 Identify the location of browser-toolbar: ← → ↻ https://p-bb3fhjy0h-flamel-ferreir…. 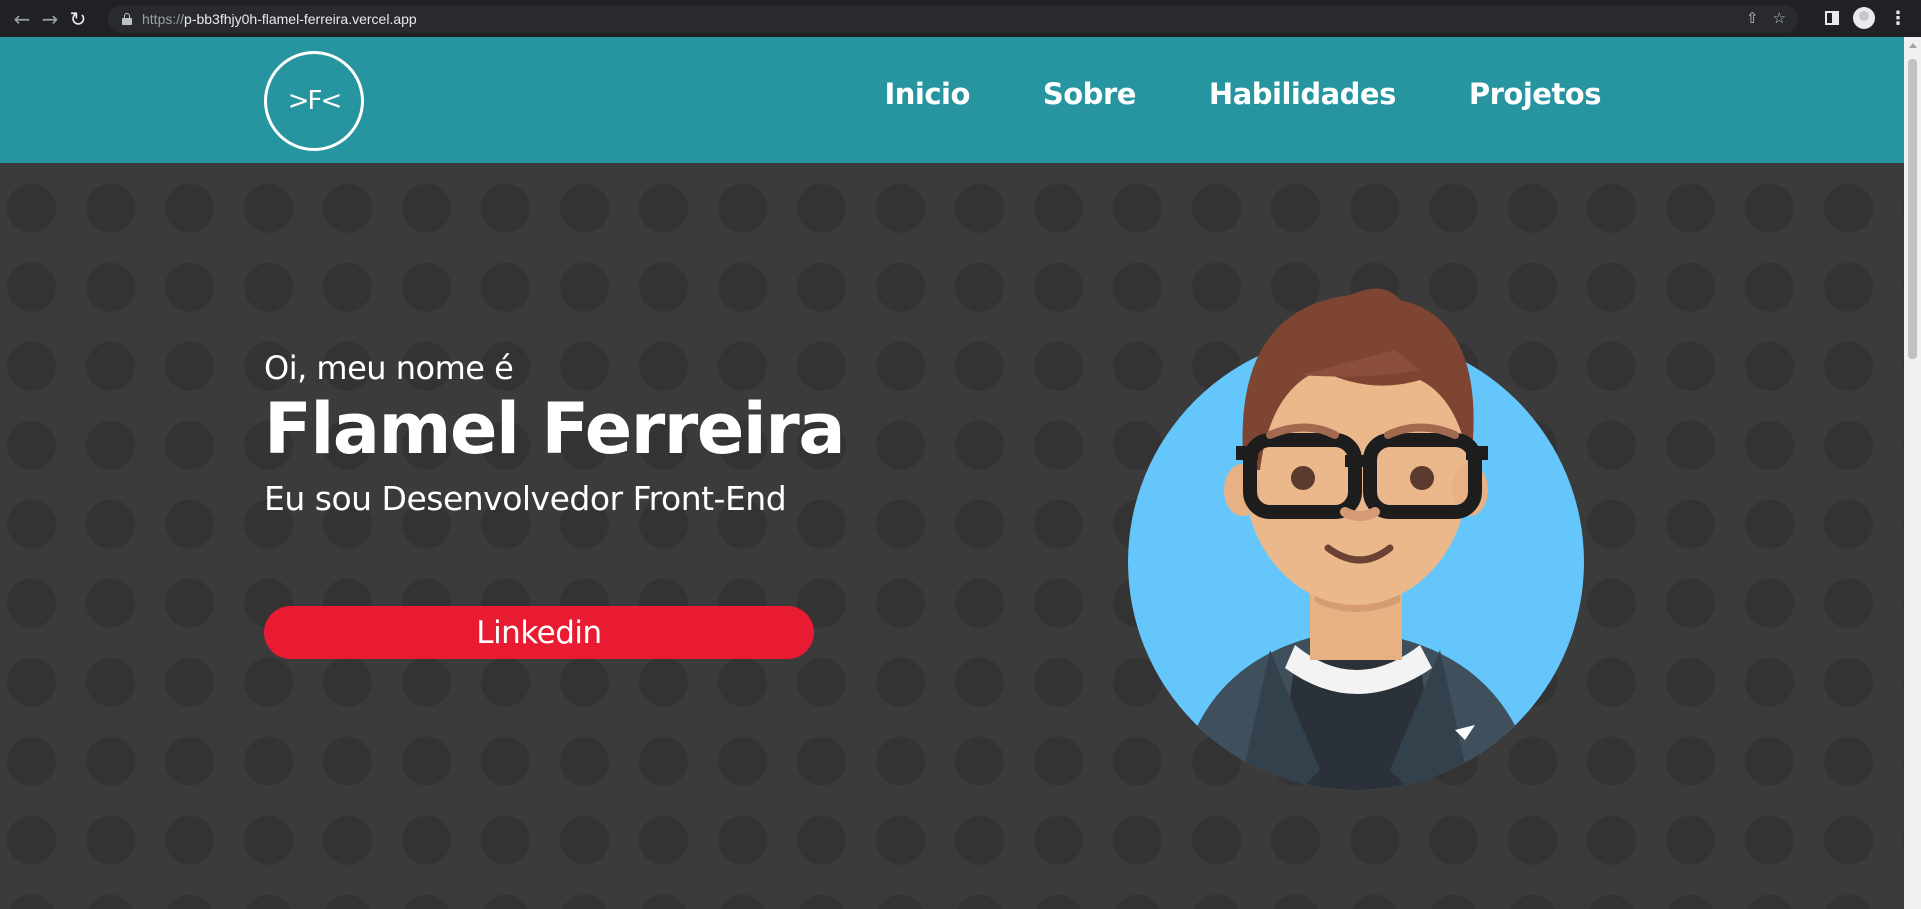
(960, 18).